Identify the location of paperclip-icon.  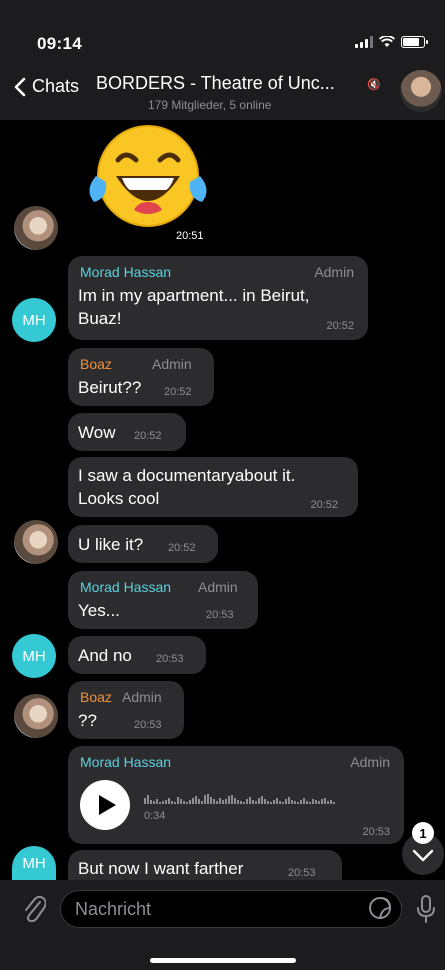
(34, 908).